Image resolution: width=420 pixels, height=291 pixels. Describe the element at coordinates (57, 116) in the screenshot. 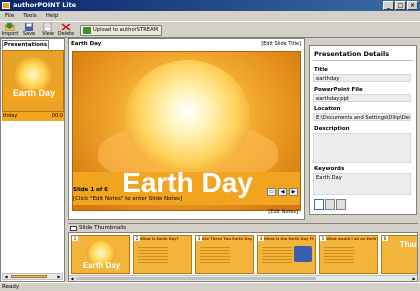

I see `presentation-duration: 00:0` at that location.